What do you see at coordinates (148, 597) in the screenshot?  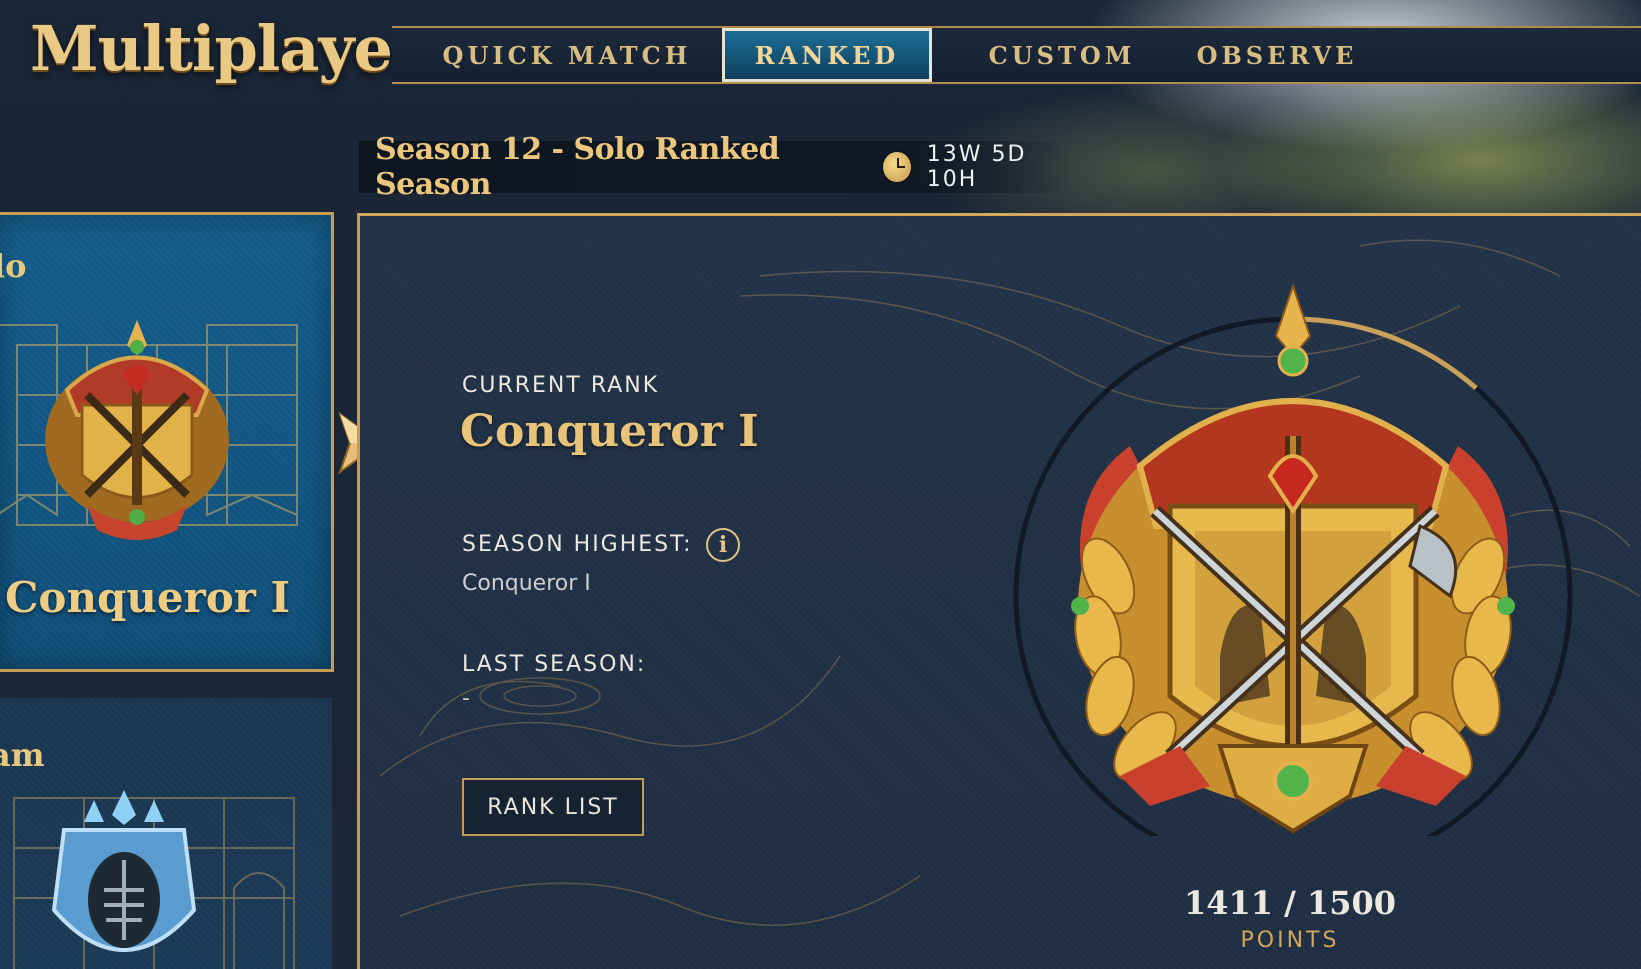 I see `solo-card-rank: Conqueror I` at bounding box center [148, 597].